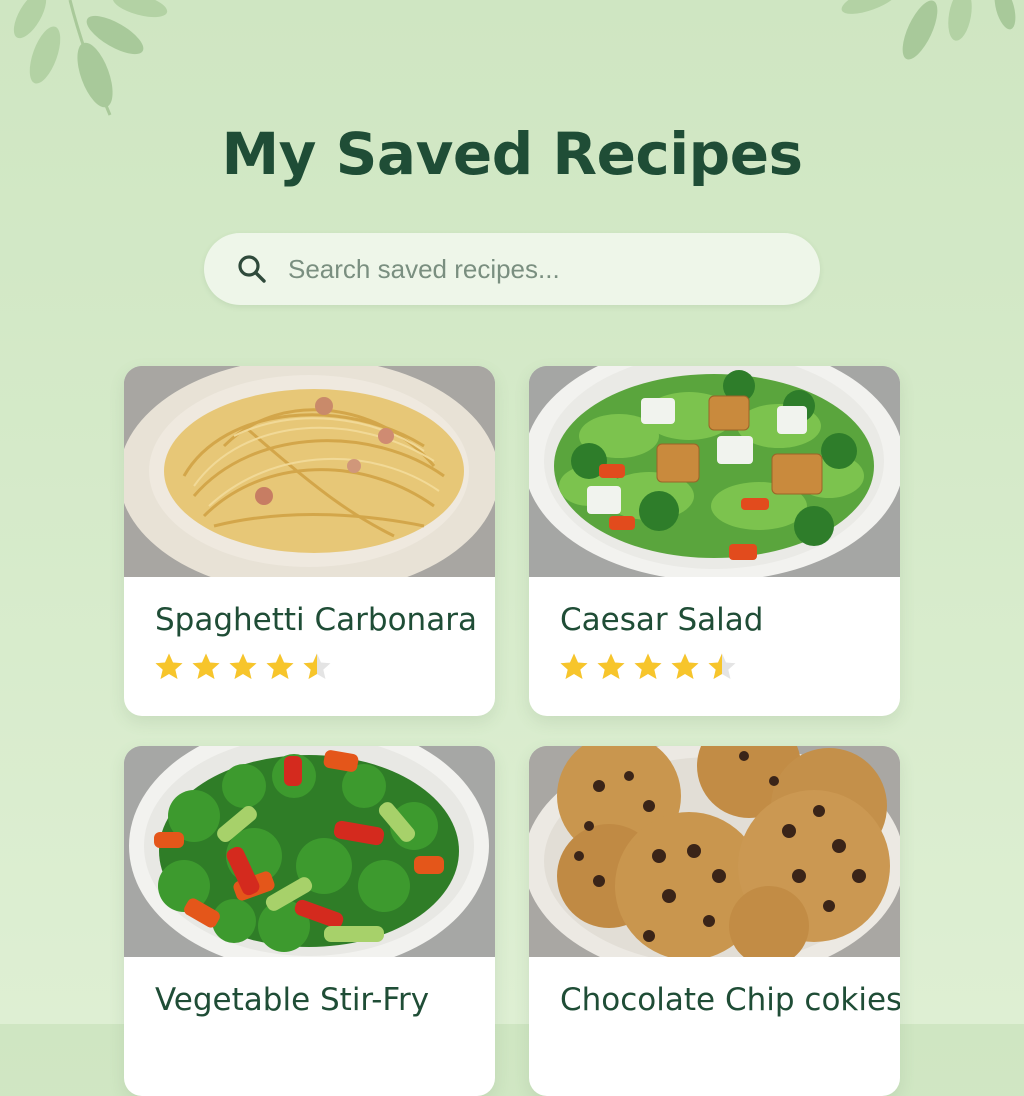 The image size is (1024, 1096). I want to click on leaf-decoration-left, so click(90, 58).